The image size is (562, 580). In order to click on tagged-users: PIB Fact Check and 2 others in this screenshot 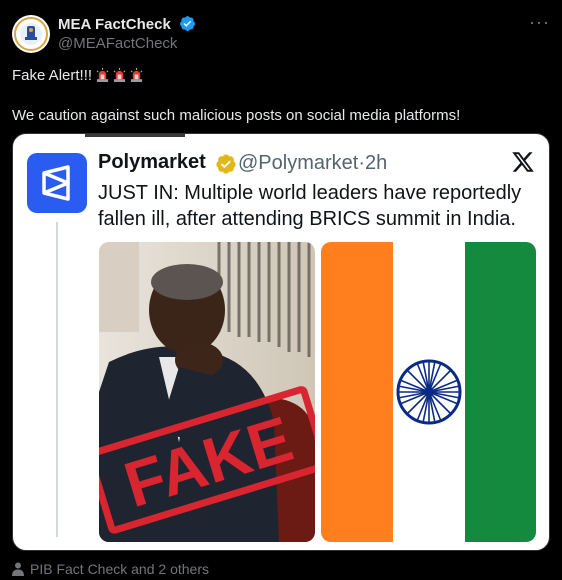, I will do `click(110, 569)`.